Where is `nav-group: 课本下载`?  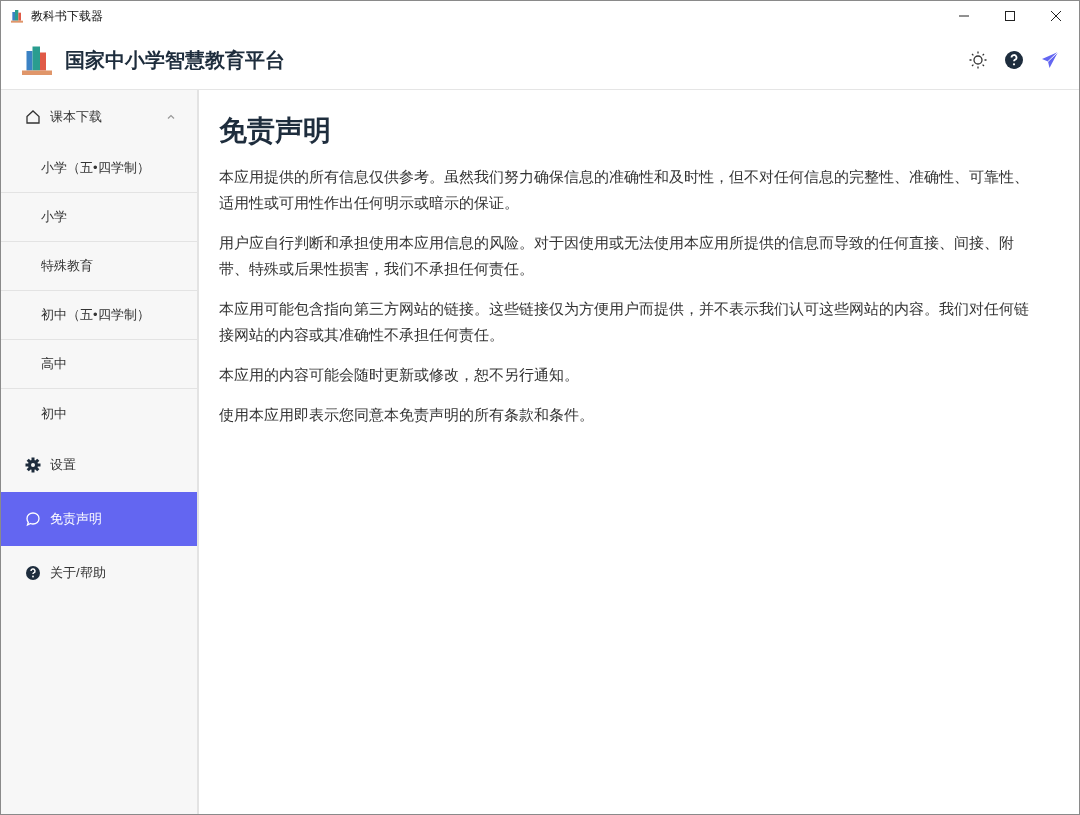
nav-group: 课本下载 is located at coordinates (99, 117).